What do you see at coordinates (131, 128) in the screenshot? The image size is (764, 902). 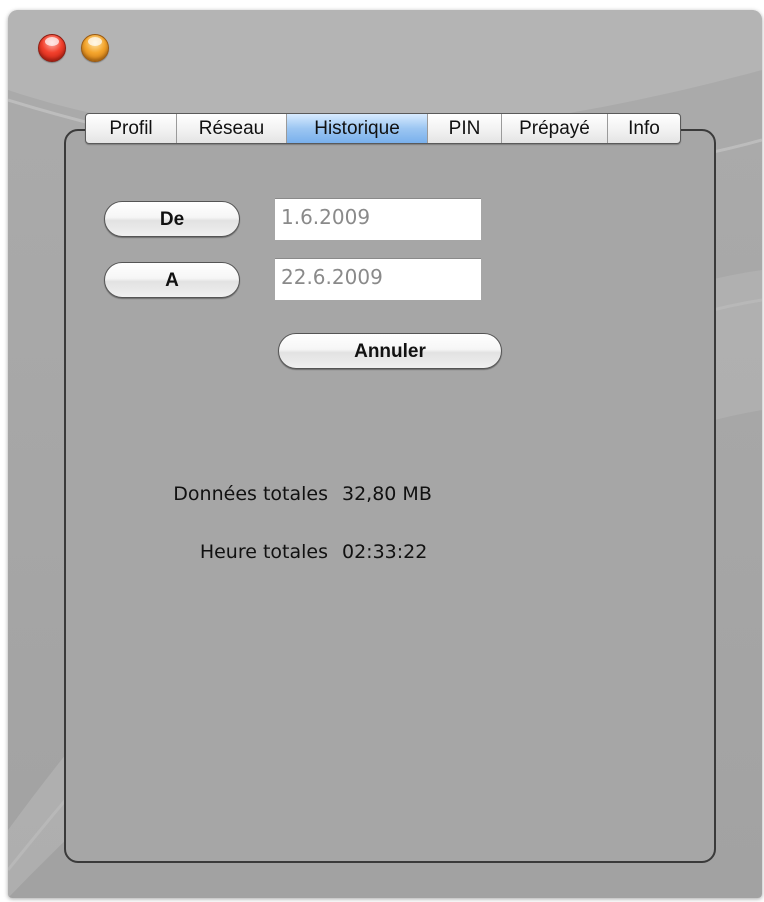 I see `tab-profil: Profil` at bounding box center [131, 128].